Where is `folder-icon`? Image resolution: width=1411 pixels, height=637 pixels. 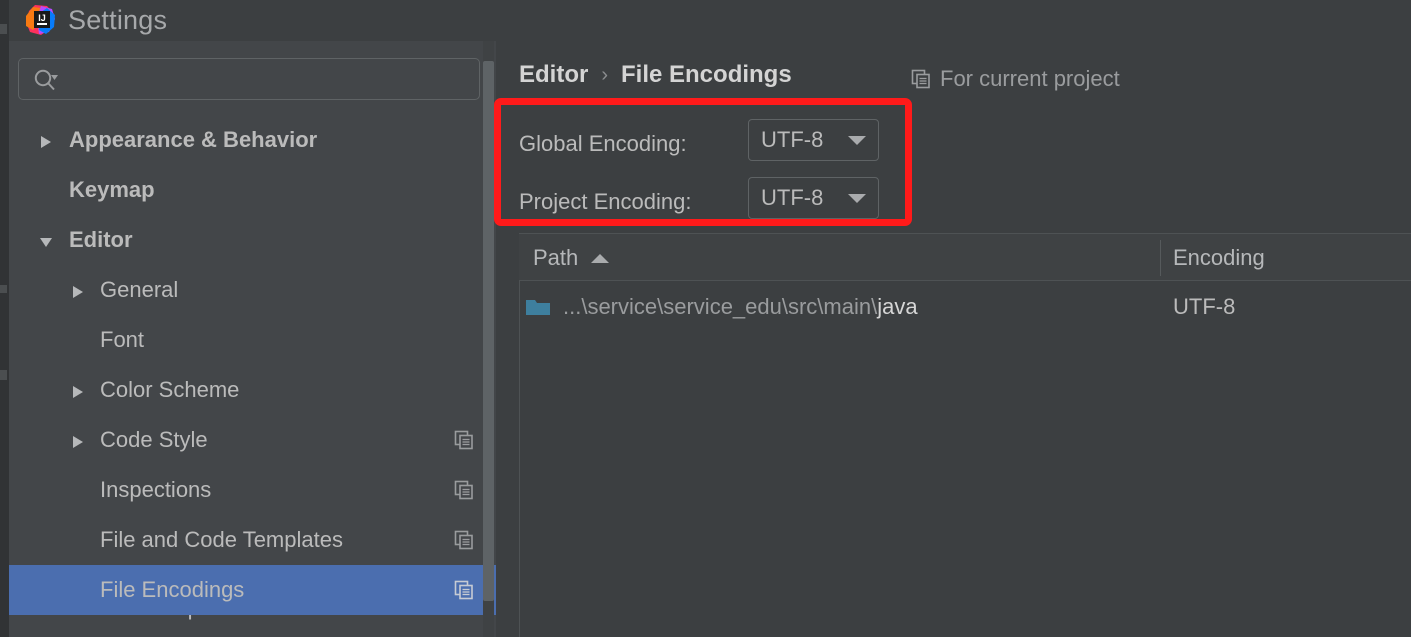
folder-icon is located at coordinates (538, 307).